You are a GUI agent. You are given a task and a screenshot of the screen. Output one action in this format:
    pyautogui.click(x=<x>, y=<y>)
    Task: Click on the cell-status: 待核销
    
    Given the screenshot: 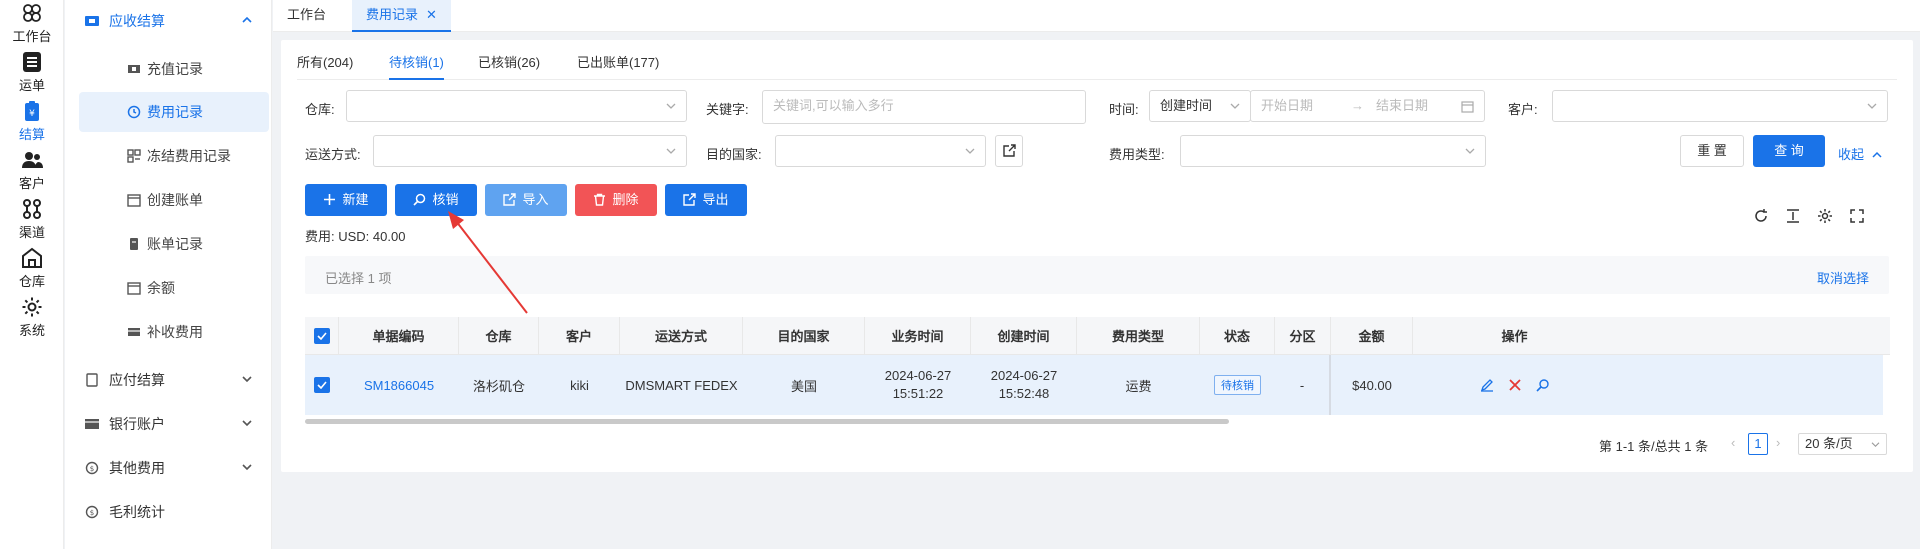 What is the action you would take?
    pyautogui.click(x=1237, y=385)
    